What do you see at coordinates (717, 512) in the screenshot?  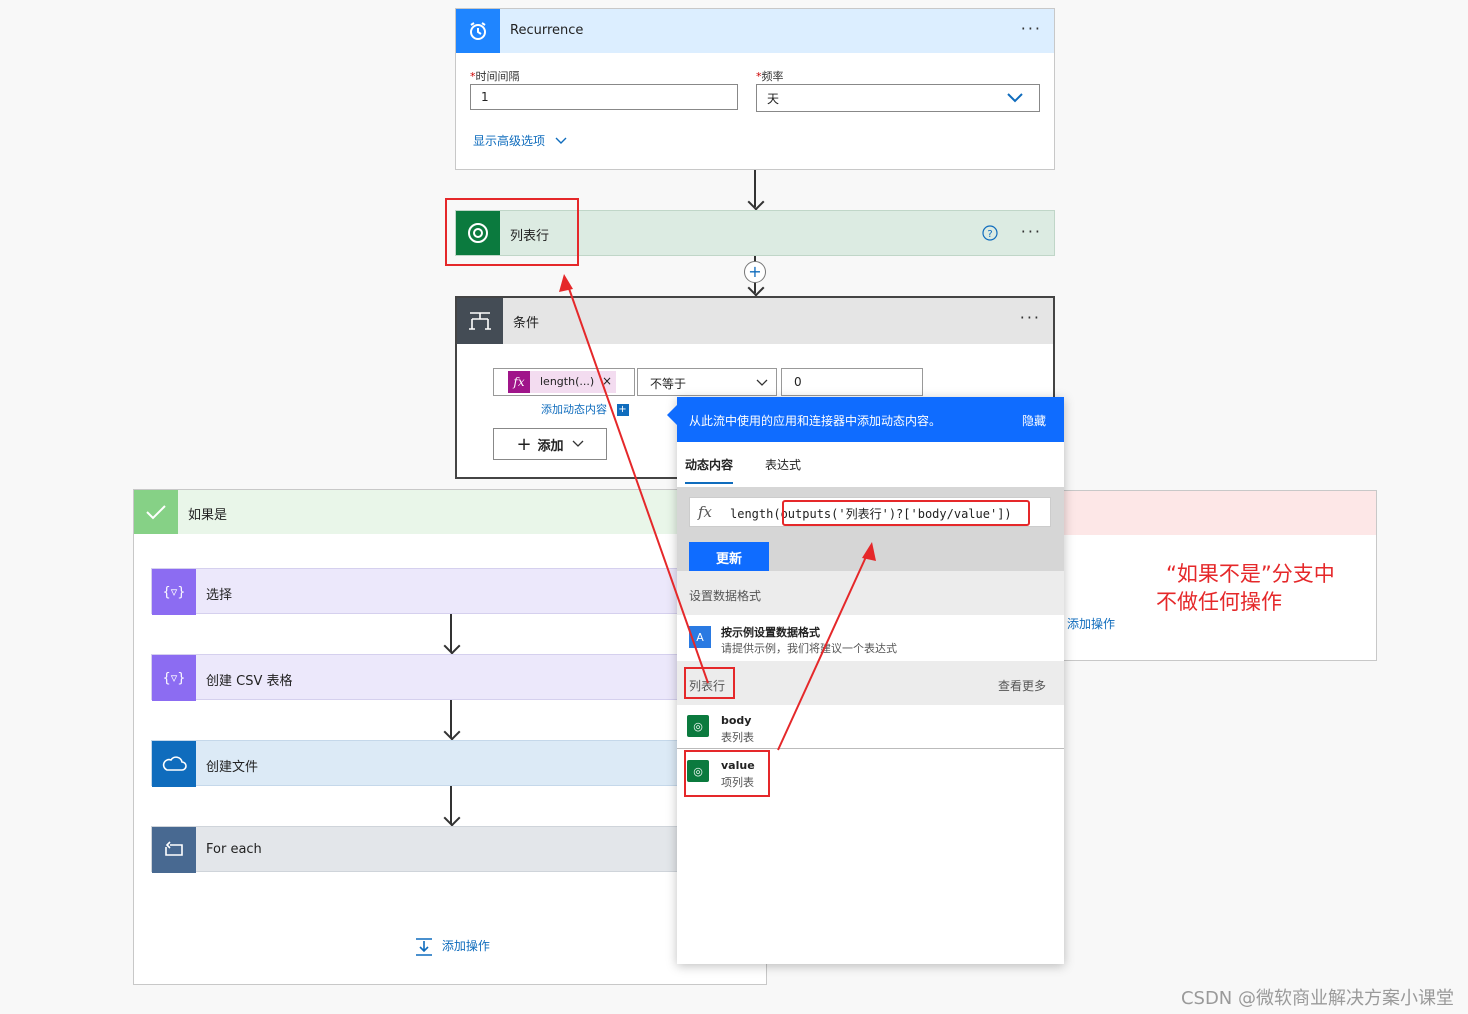 I see `annotation-arrows` at bounding box center [717, 512].